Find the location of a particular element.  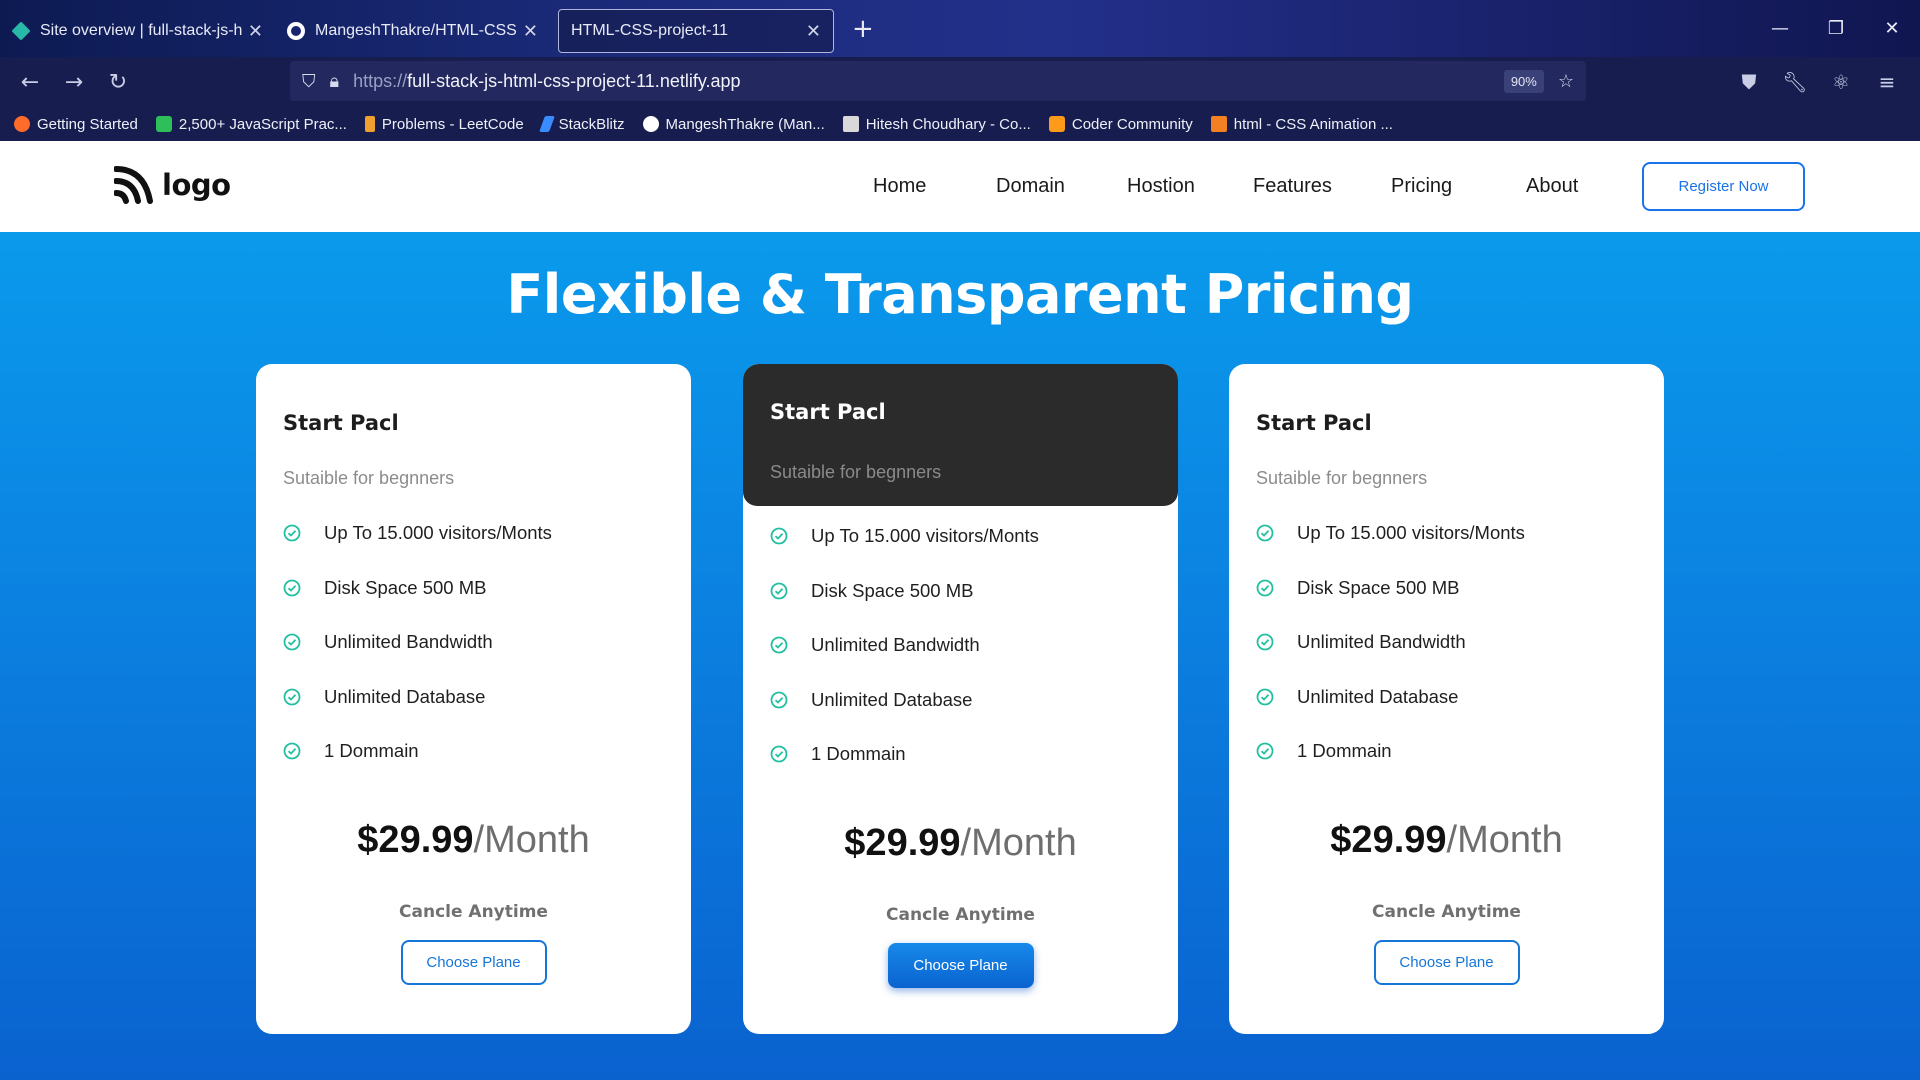

browser-tab-github: MangeshThakre/HTML-CSS-Pro ✕ is located at coordinates (412, 31).